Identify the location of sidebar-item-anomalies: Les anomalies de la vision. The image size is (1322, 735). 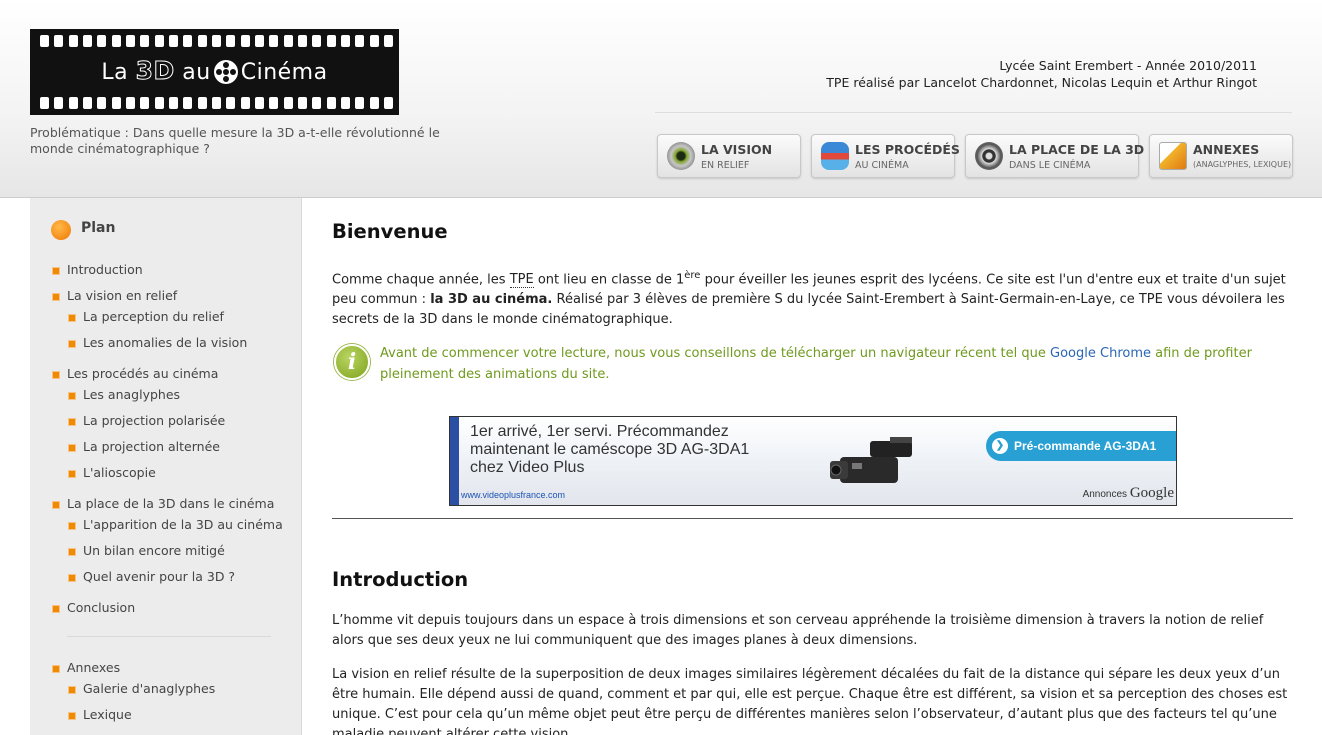
(157, 342).